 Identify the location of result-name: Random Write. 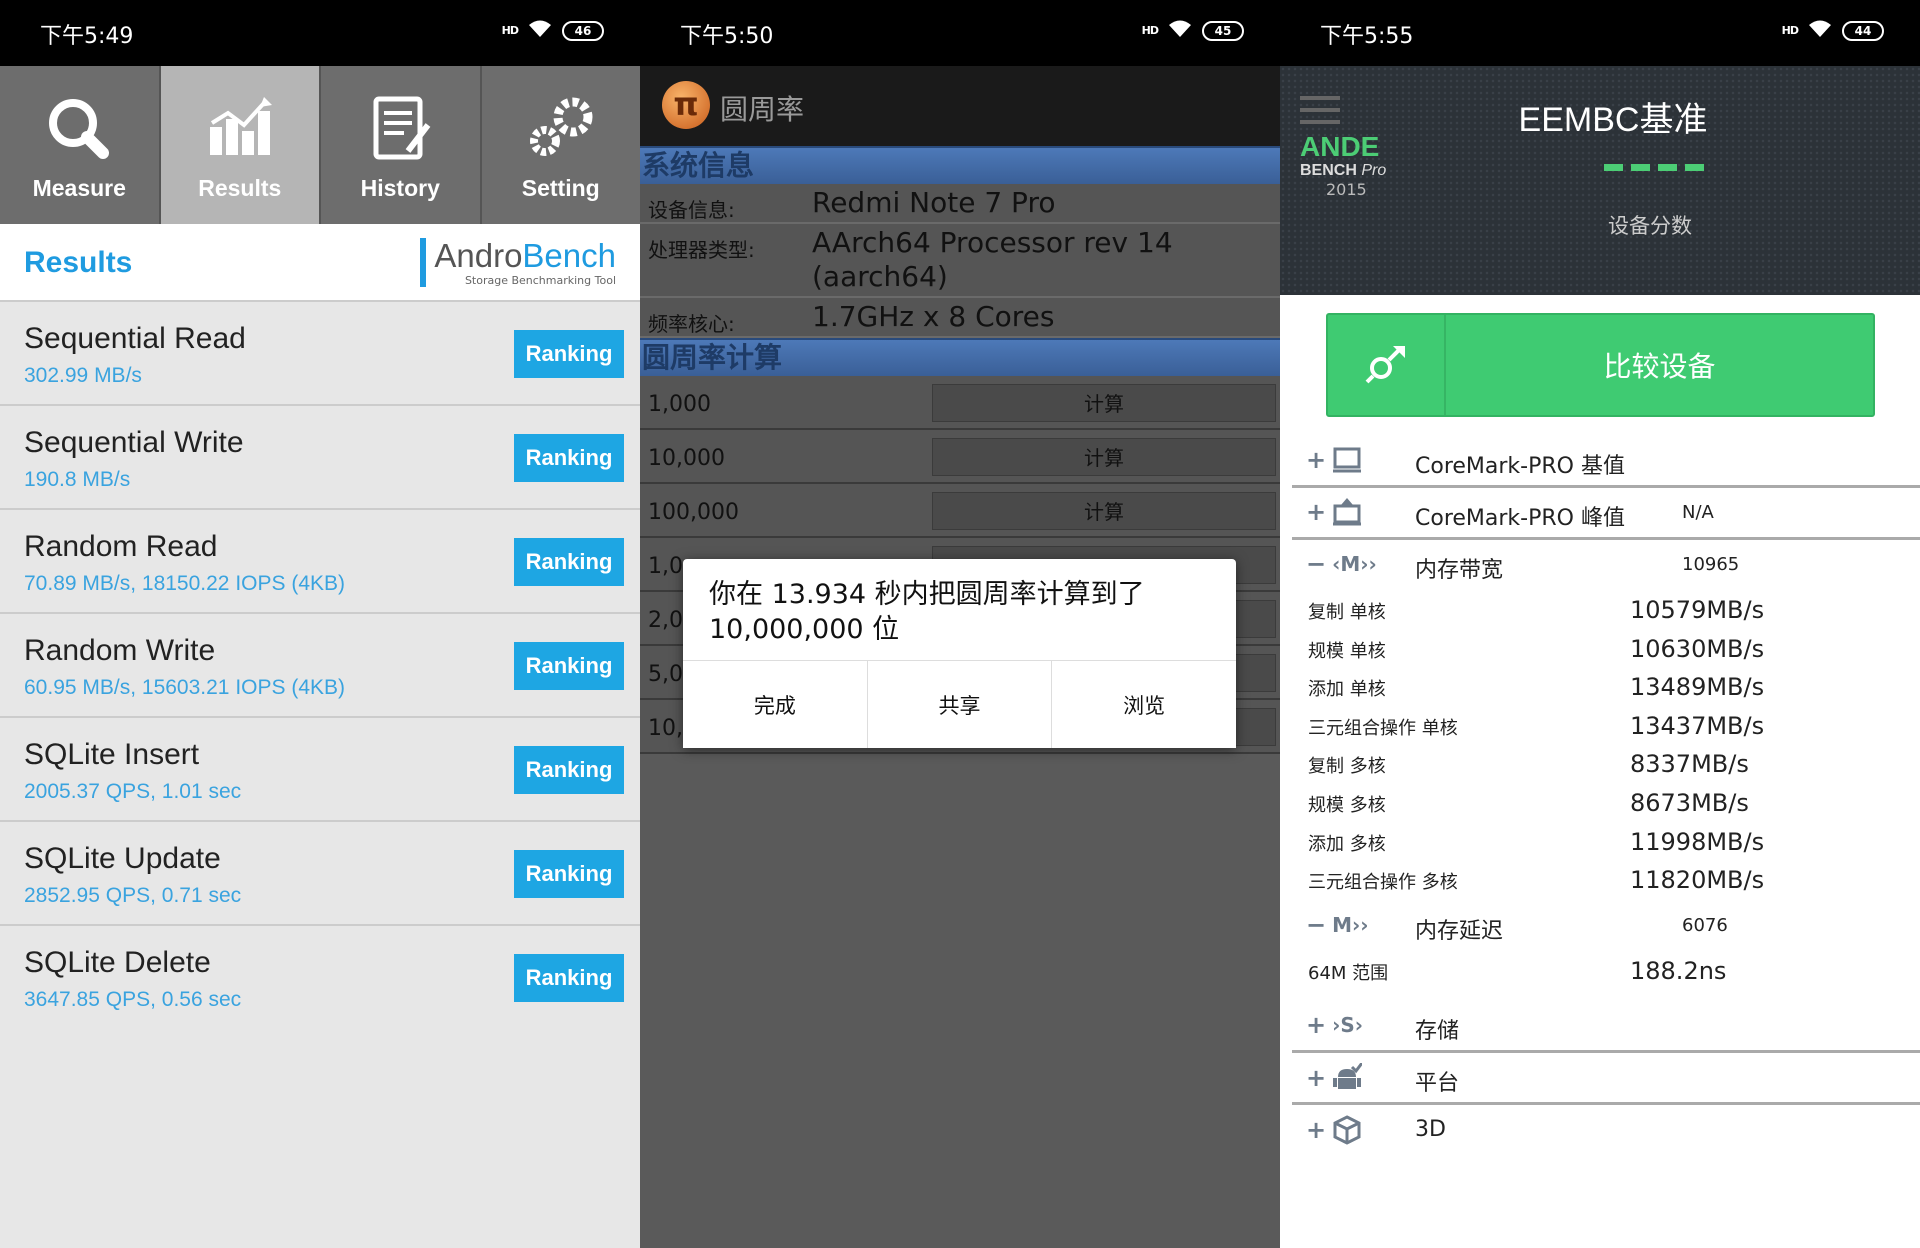
(120, 650).